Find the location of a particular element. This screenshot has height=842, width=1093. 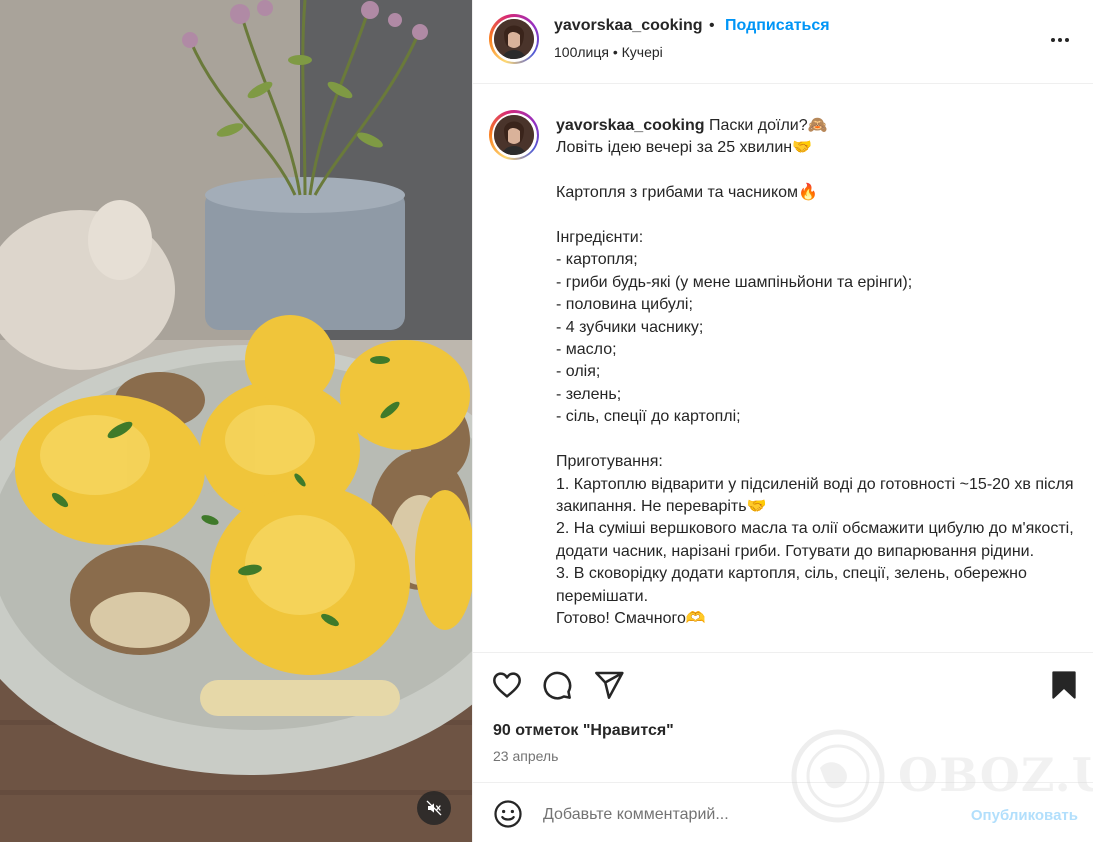

post-date: 23 апрель is located at coordinates (525, 756).